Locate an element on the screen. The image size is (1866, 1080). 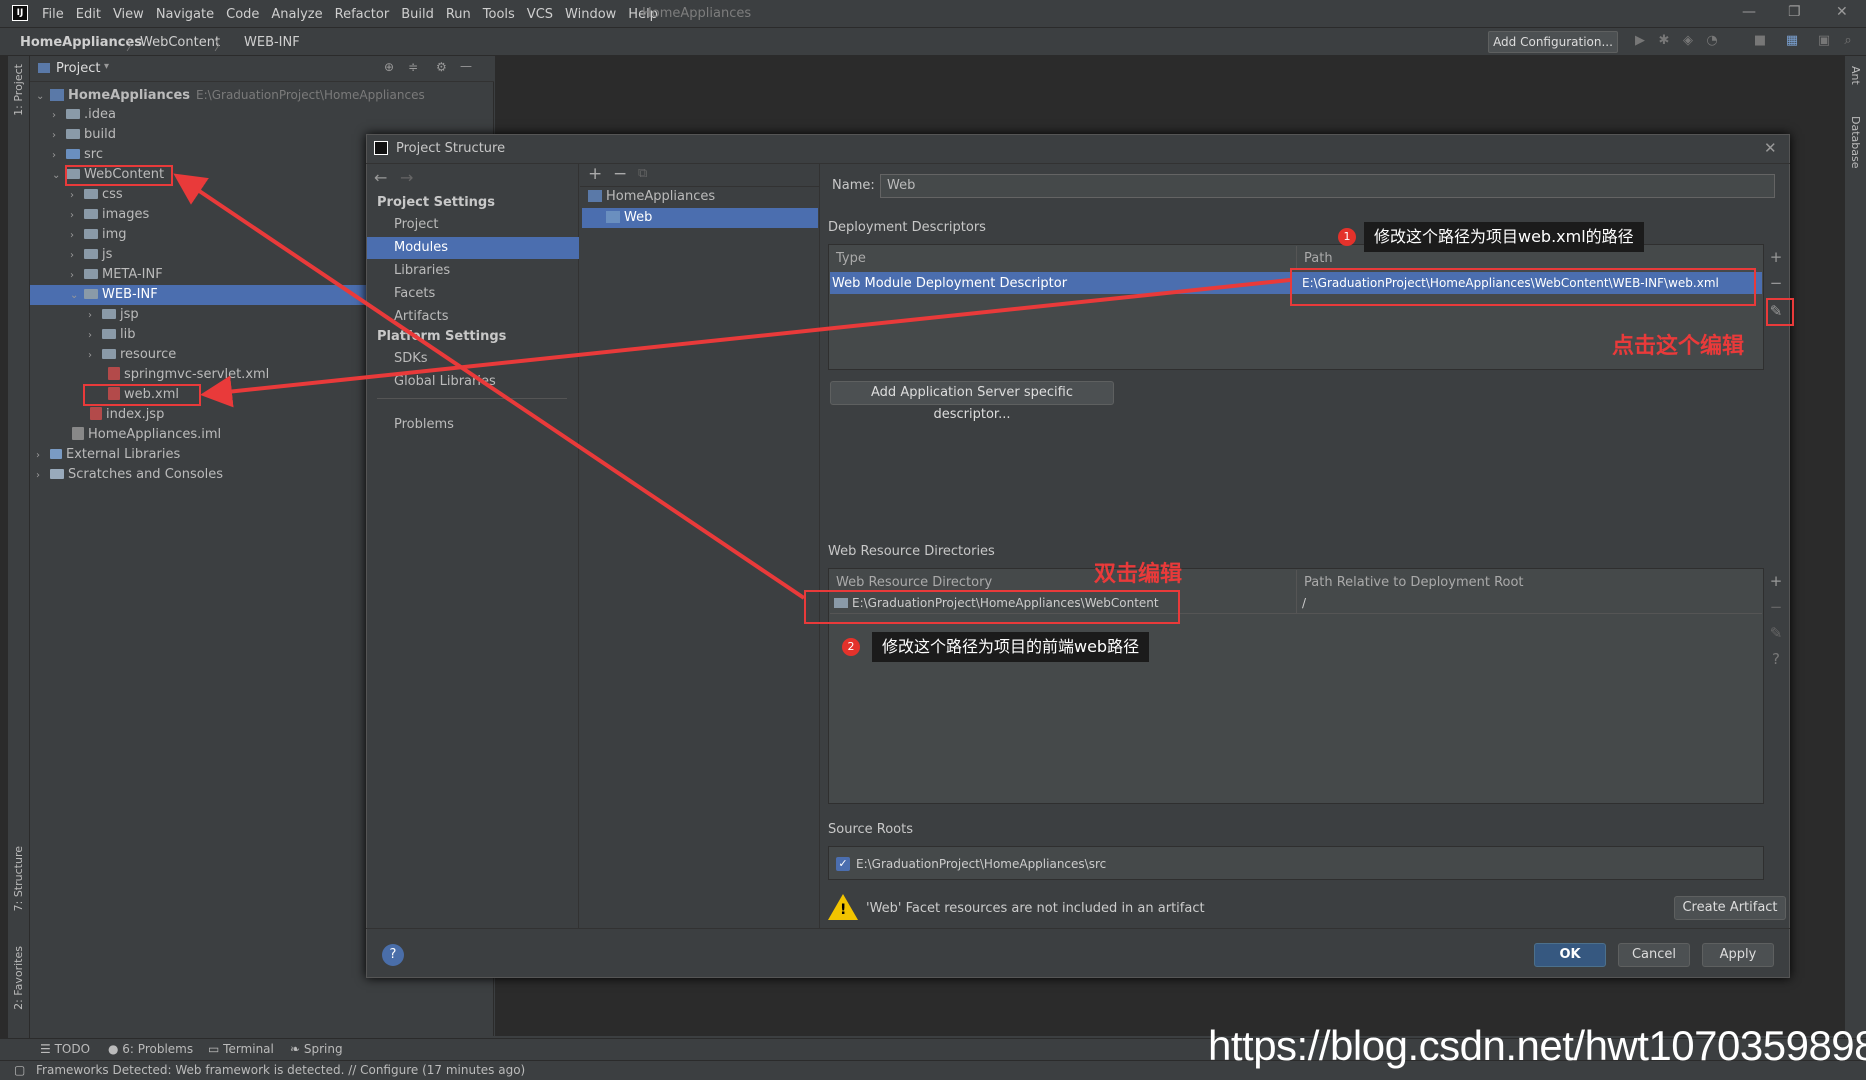
problems-tab: ● 6: Problems is located at coordinates (150, 1049).